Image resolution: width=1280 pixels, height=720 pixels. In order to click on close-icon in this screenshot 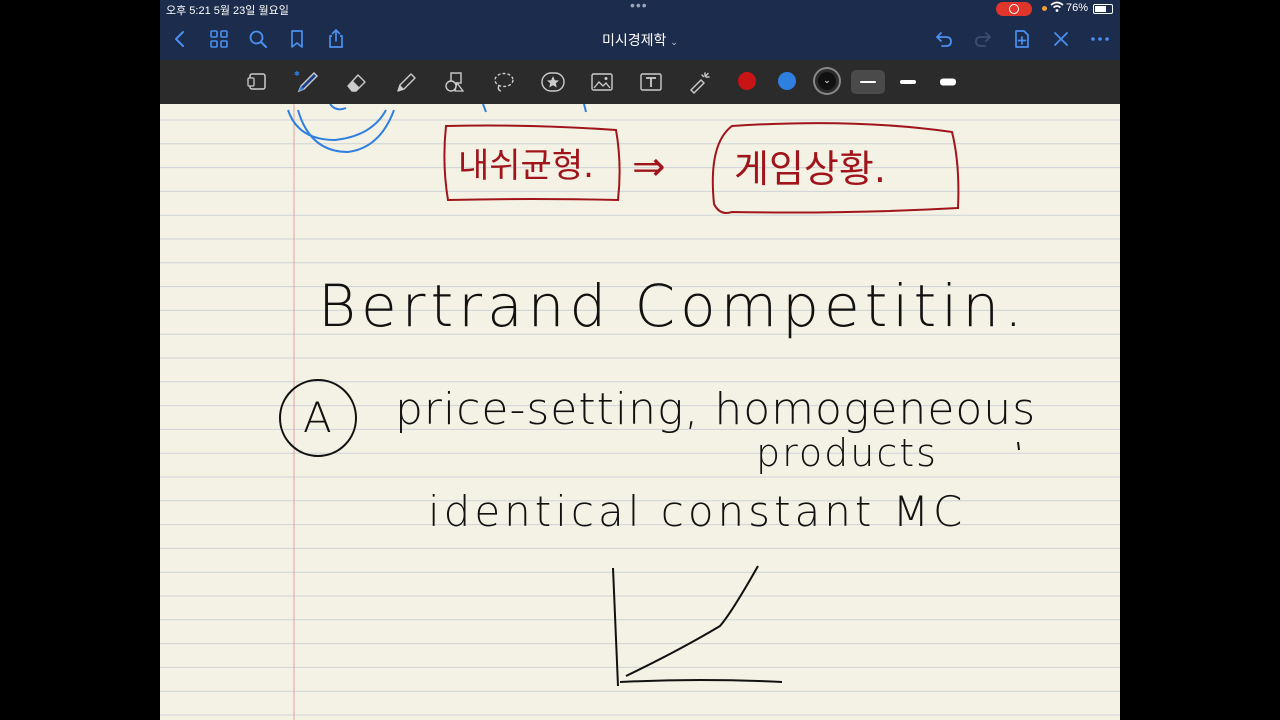, I will do `click(1061, 39)`.